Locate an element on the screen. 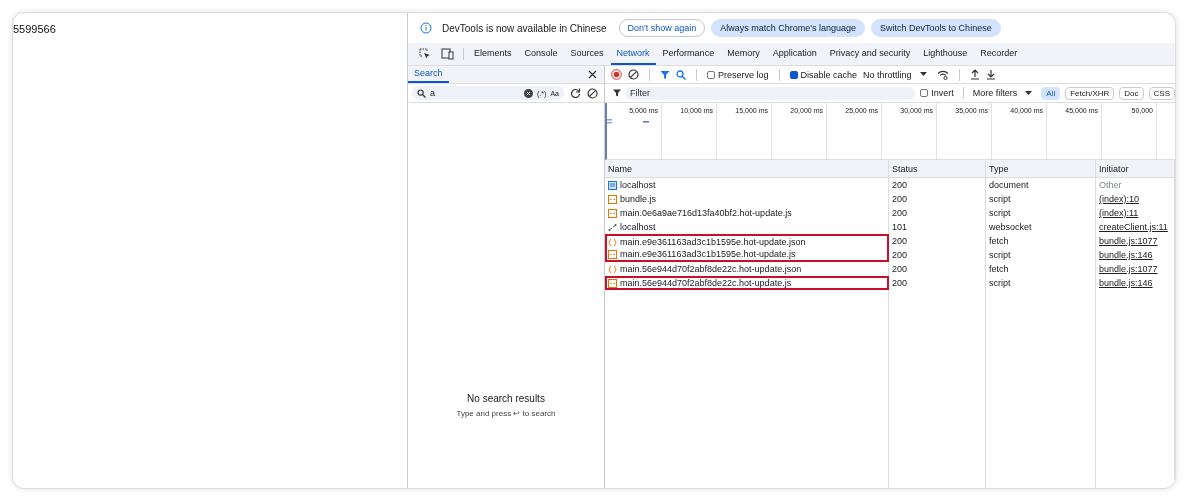 Image resolution: width=1189 pixels, height=500 pixels. panel-tab: Application is located at coordinates (794, 54).